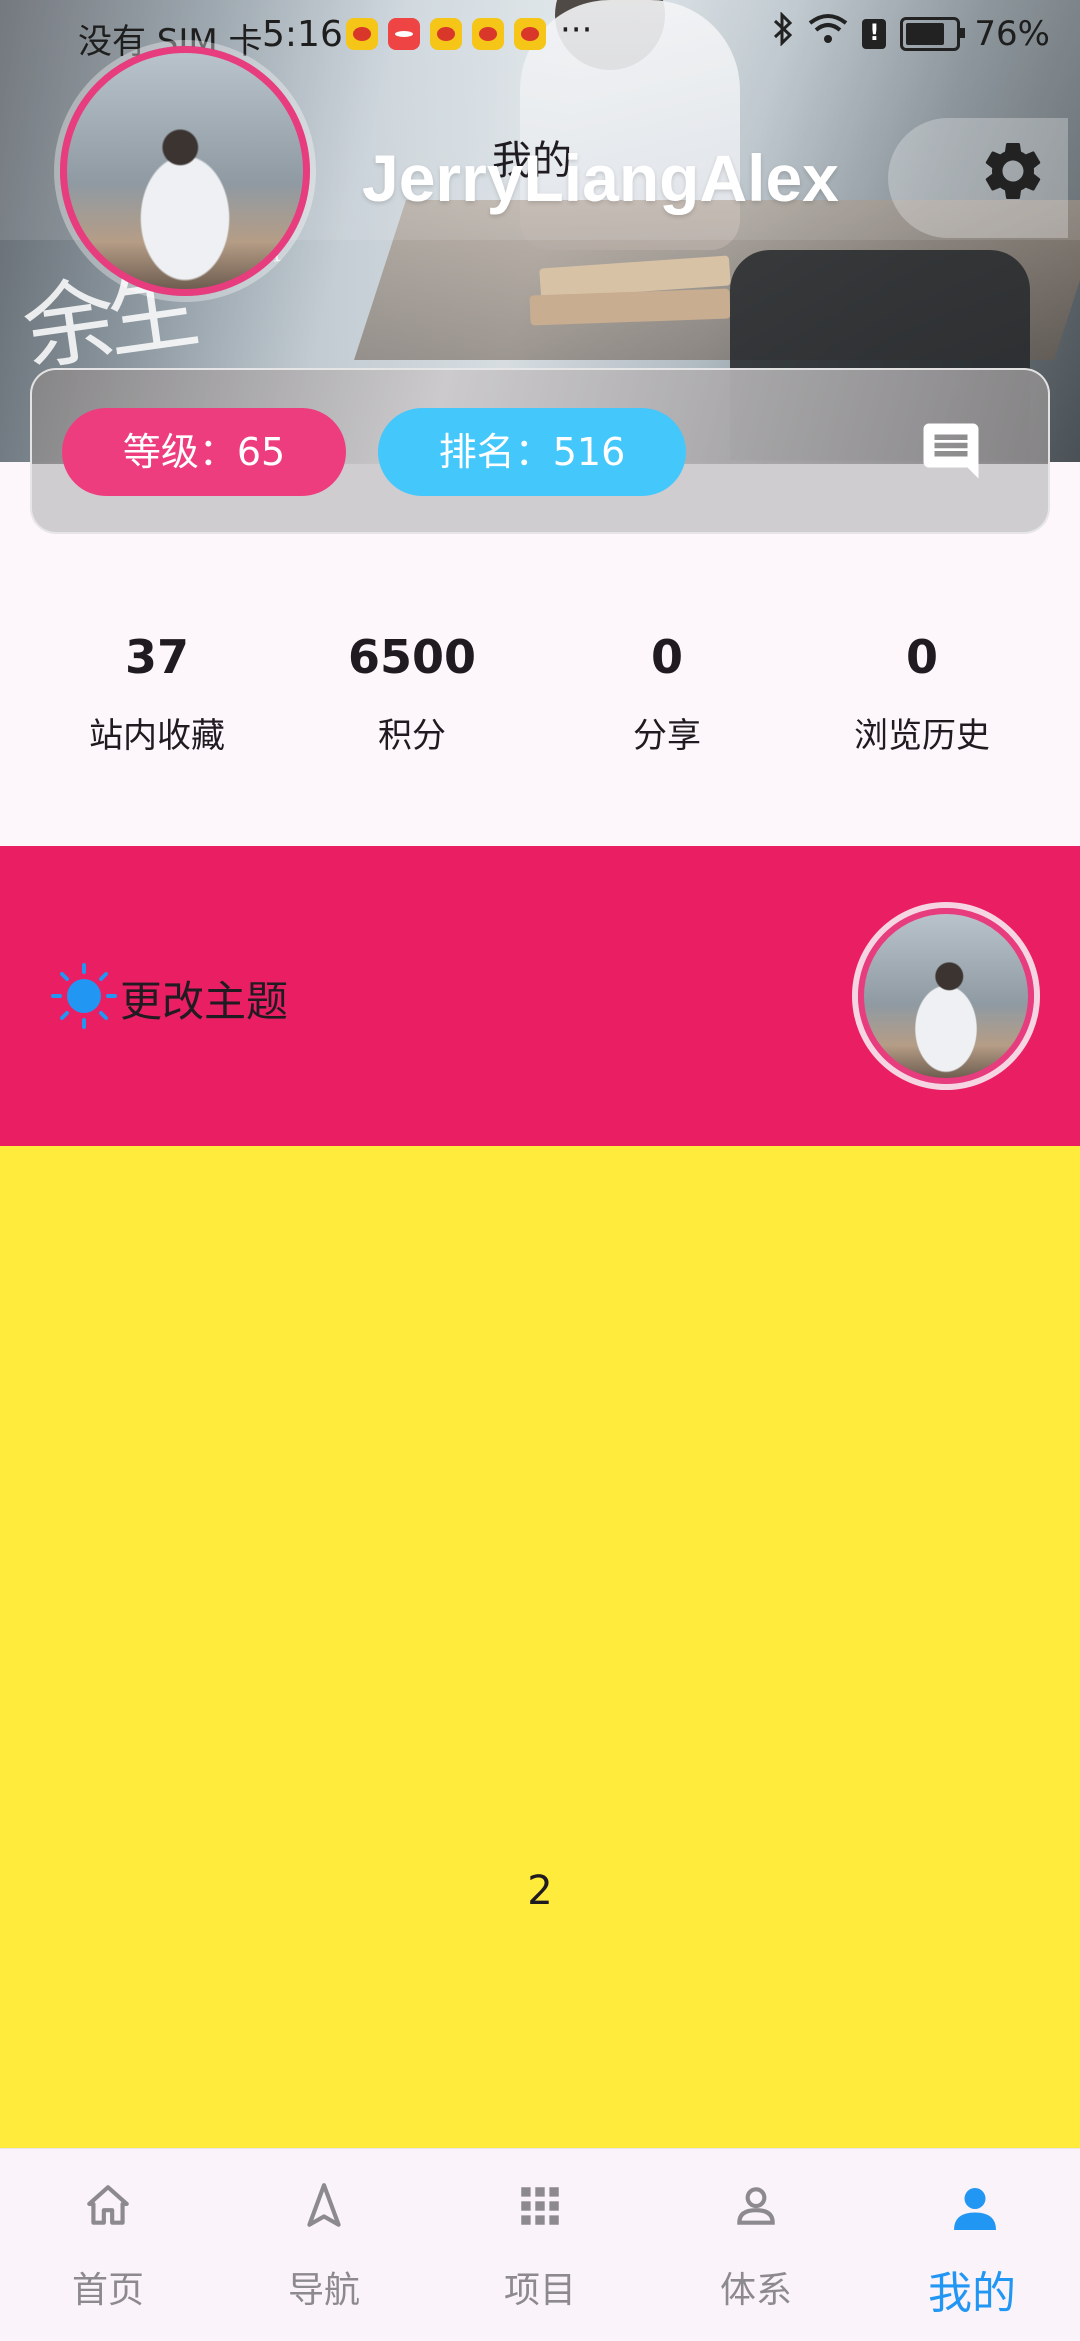  What do you see at coordinates (576, 30) in the screenshot?
I see `more-notifications-icon: ···` at bounding box center [576, 30].